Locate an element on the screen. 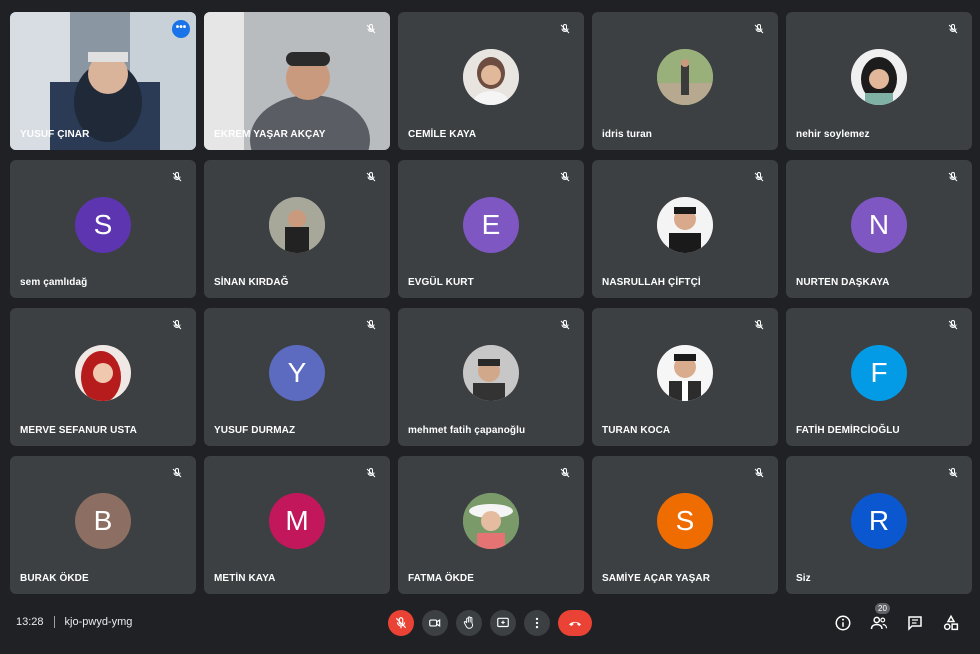  present-icon is located at coordinates (503, 622).